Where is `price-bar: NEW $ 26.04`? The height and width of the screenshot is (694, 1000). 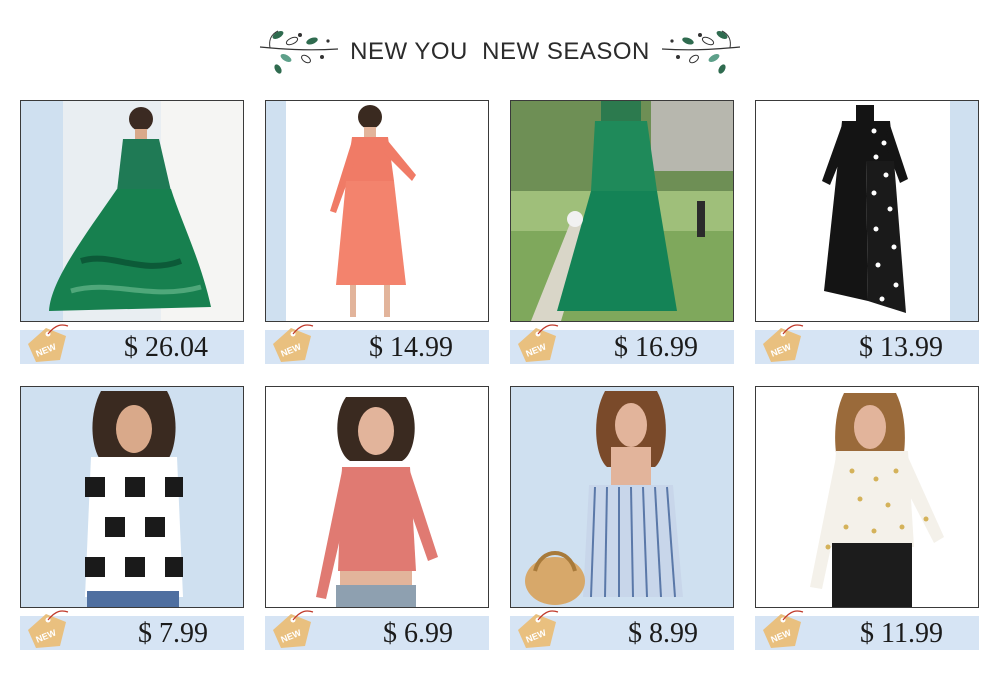 price-bar: NEW $ 26.04 is located at coordinates (132, 344).